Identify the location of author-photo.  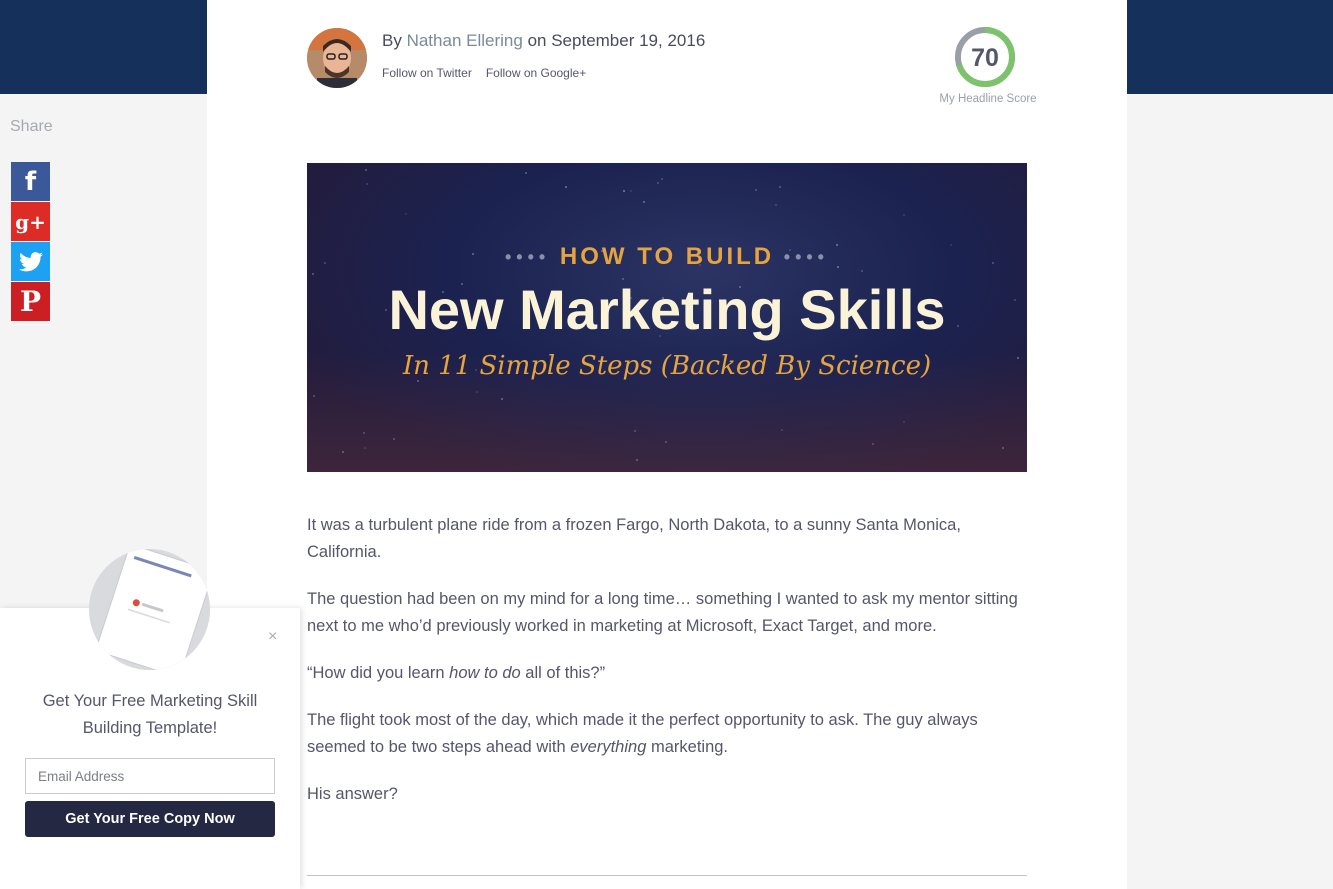
(337, 58).